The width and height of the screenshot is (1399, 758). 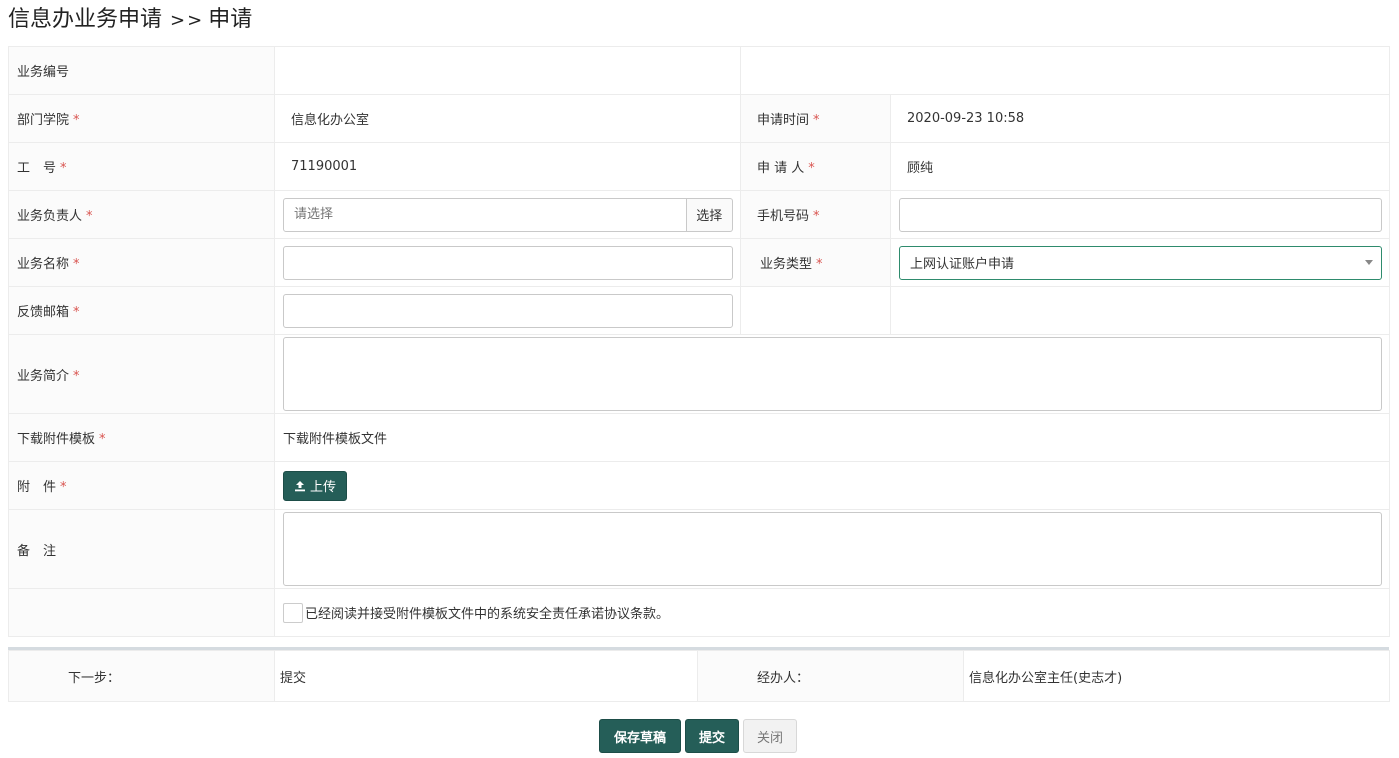 What do you see at coordinates (770, 736) in the screenshot?
I see `close-button: 关闭` at bounding box center [770, 736].